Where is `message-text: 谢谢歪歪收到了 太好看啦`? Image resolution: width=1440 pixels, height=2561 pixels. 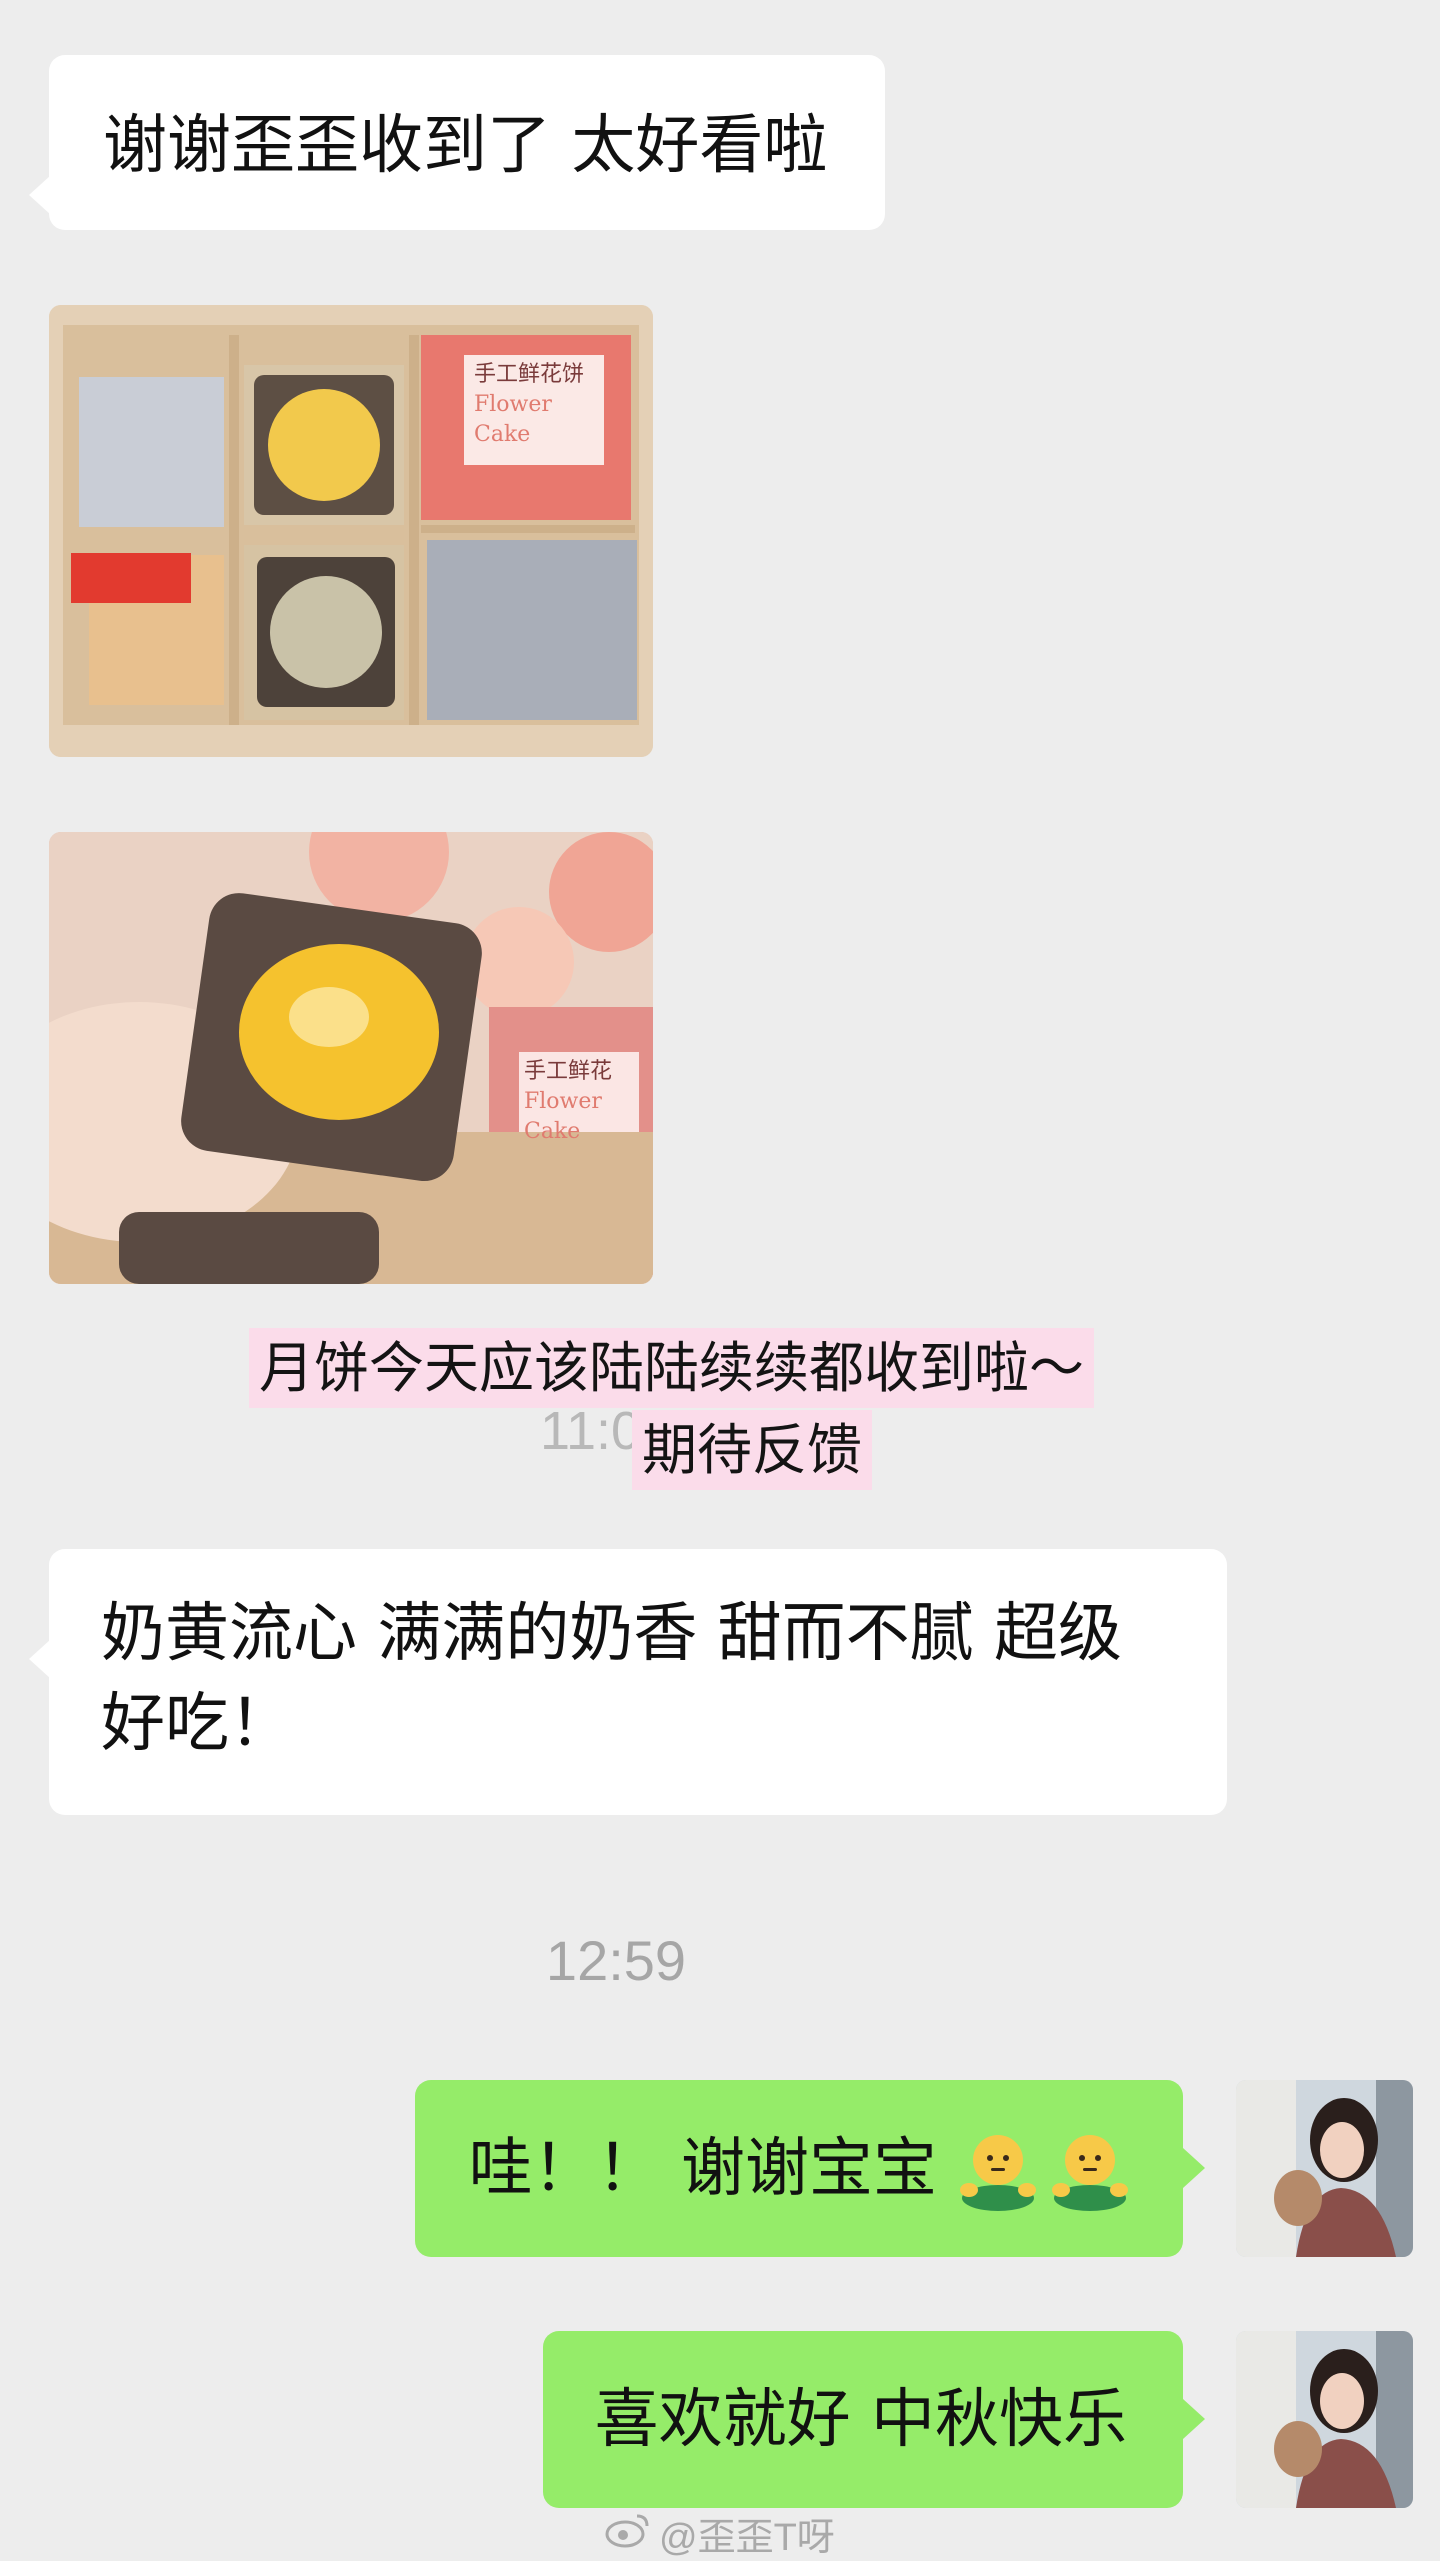 message-text: 谢谢歪歪收到了 太好看啦 is located at coordinates (465, 146).